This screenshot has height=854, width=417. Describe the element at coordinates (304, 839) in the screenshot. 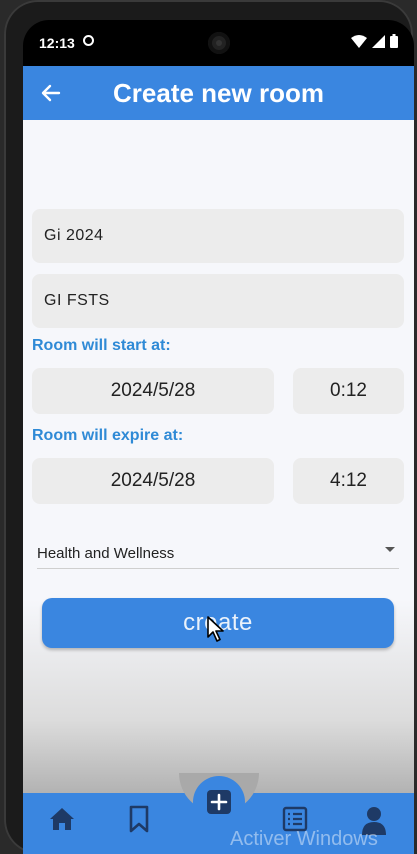

I see `windows-watermark: Activer Windows` at that location.